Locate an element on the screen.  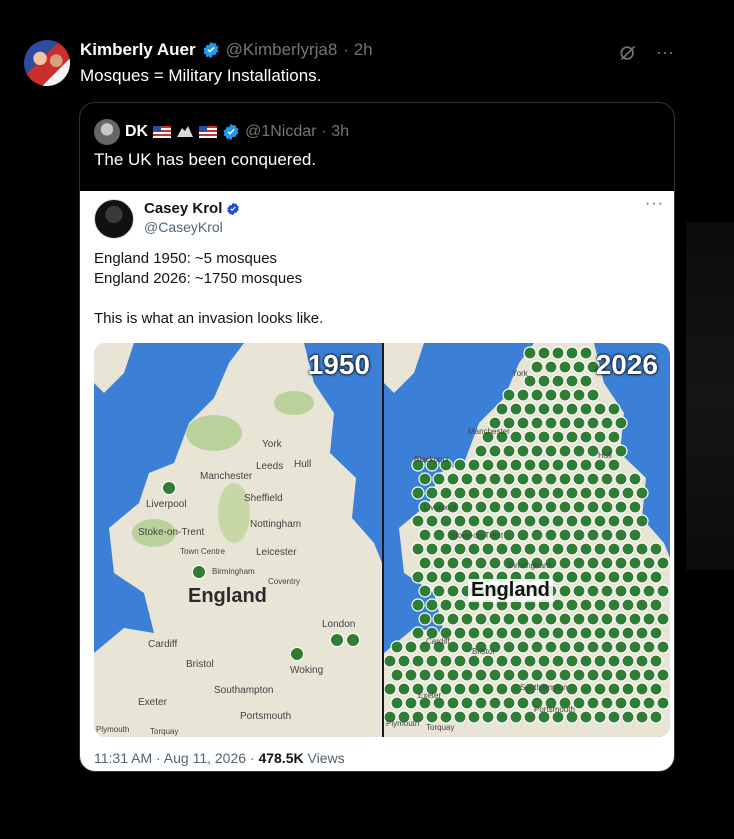
post-text: Mosques = Military Installations. is located at coordinates (201, 75).